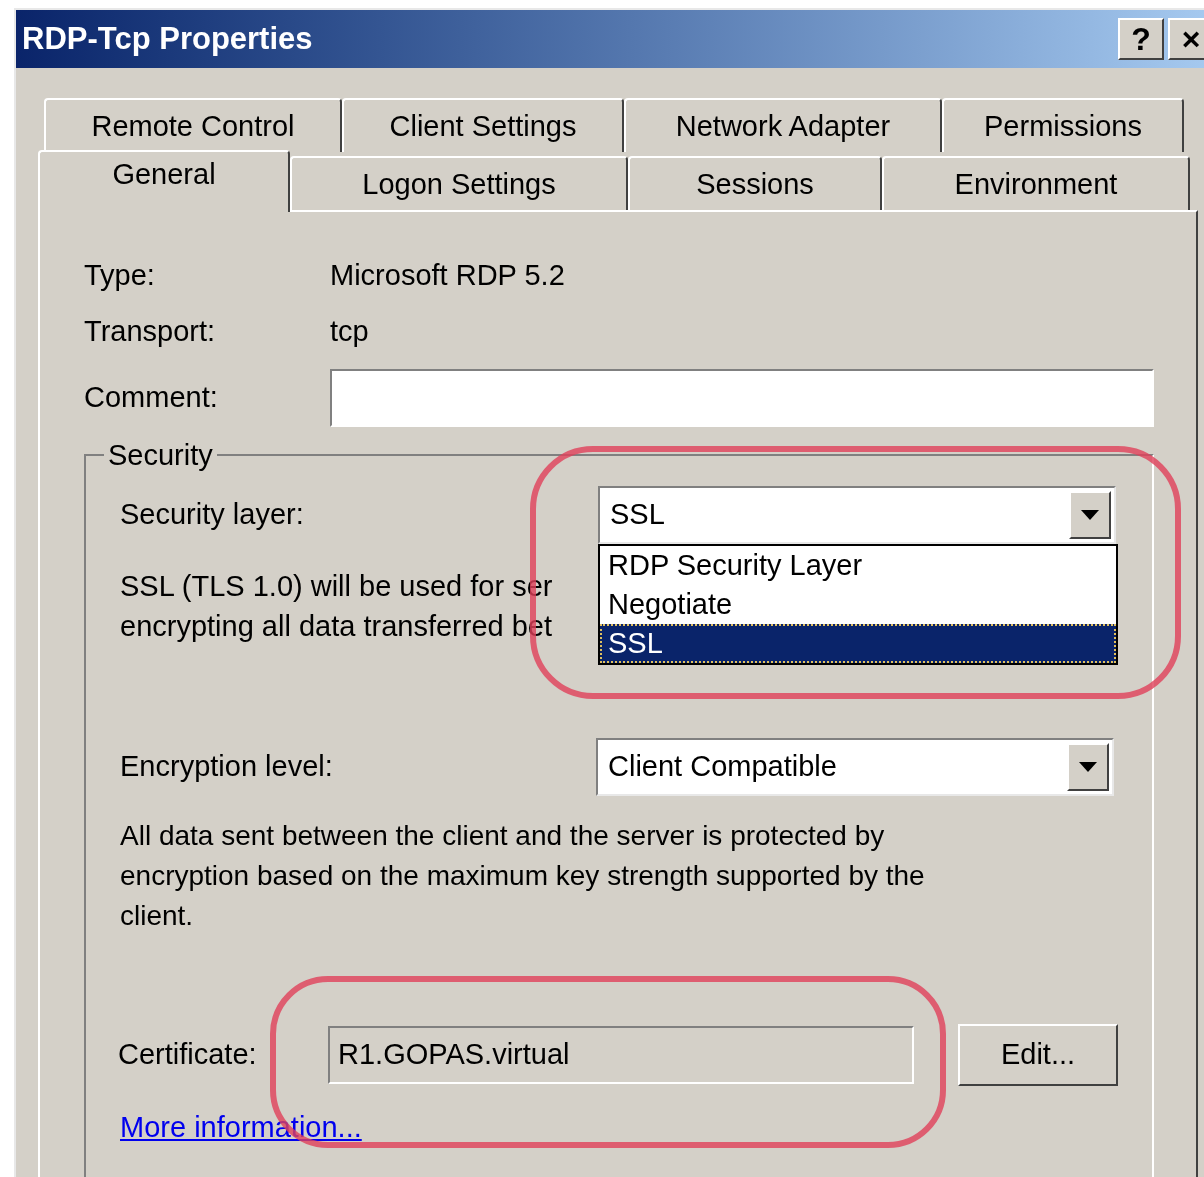 The image size is (1204, 1177). I want to click on description-text: encrypting all data transferred bet, so click(336, 626).